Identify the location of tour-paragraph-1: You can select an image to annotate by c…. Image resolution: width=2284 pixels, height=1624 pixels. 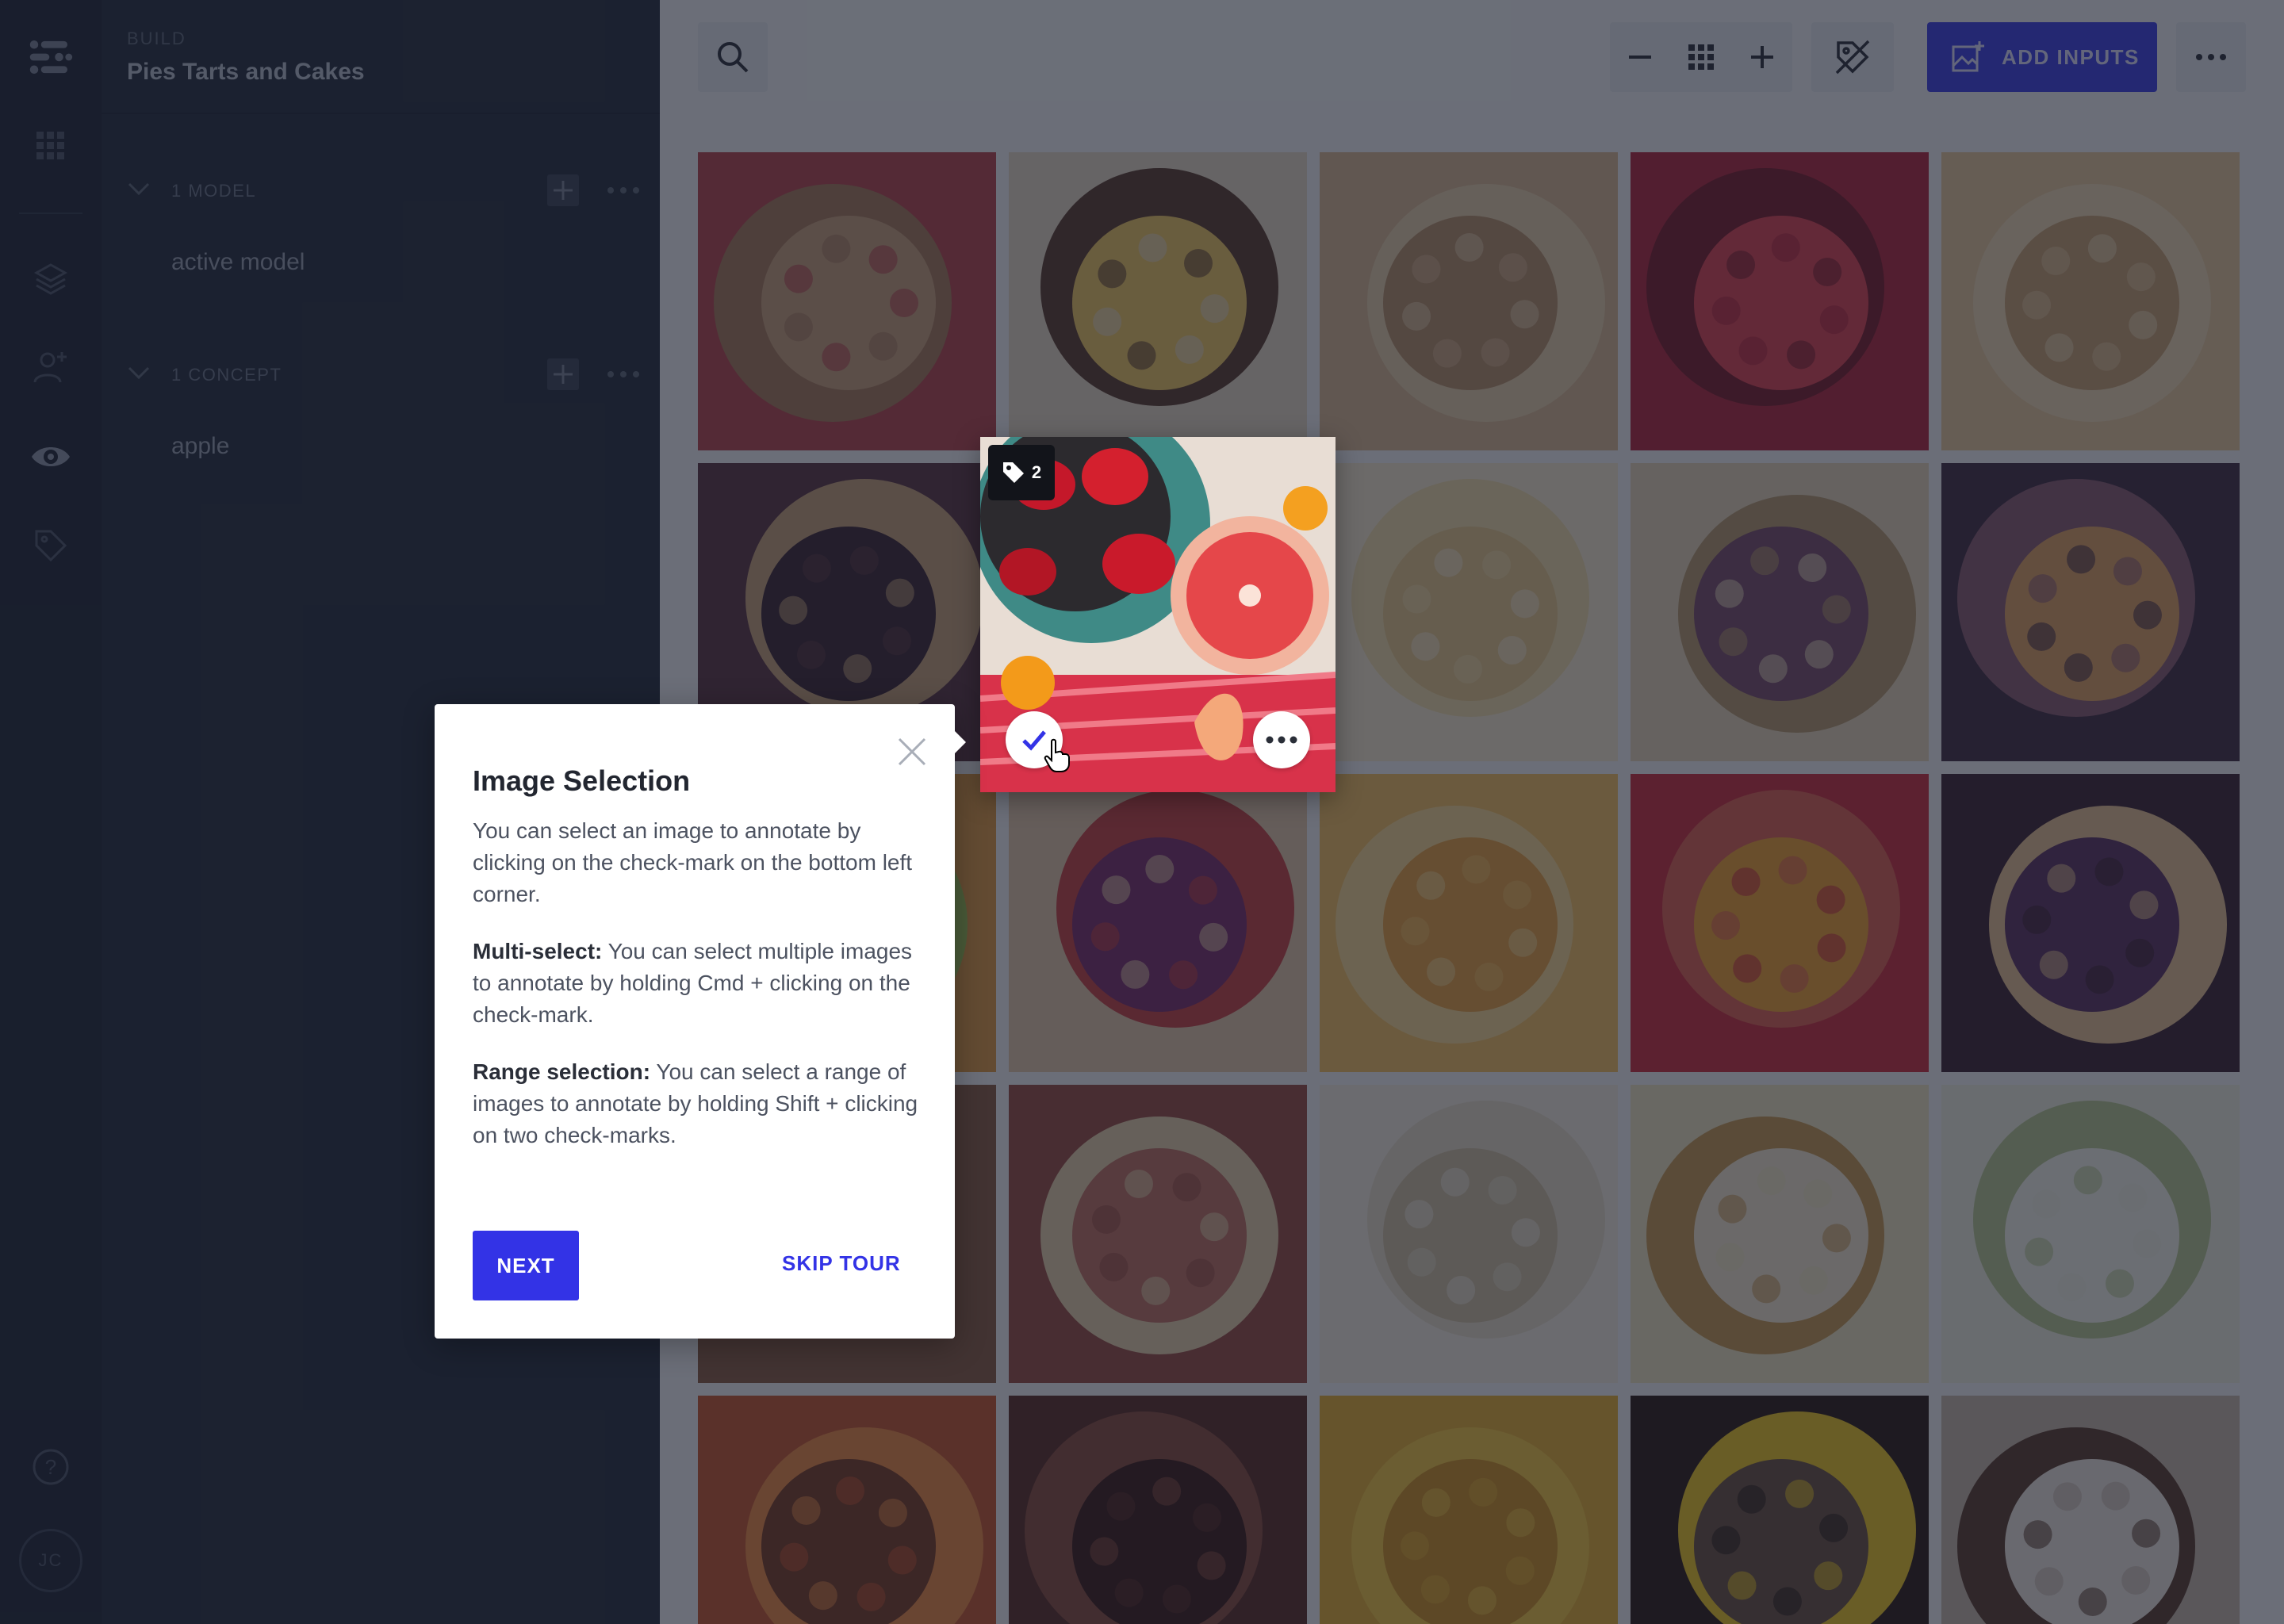
(693, 862).